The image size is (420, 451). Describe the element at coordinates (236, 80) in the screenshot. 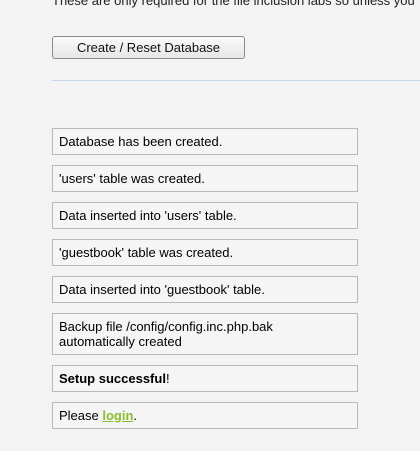

I see `section-divider` at that location.